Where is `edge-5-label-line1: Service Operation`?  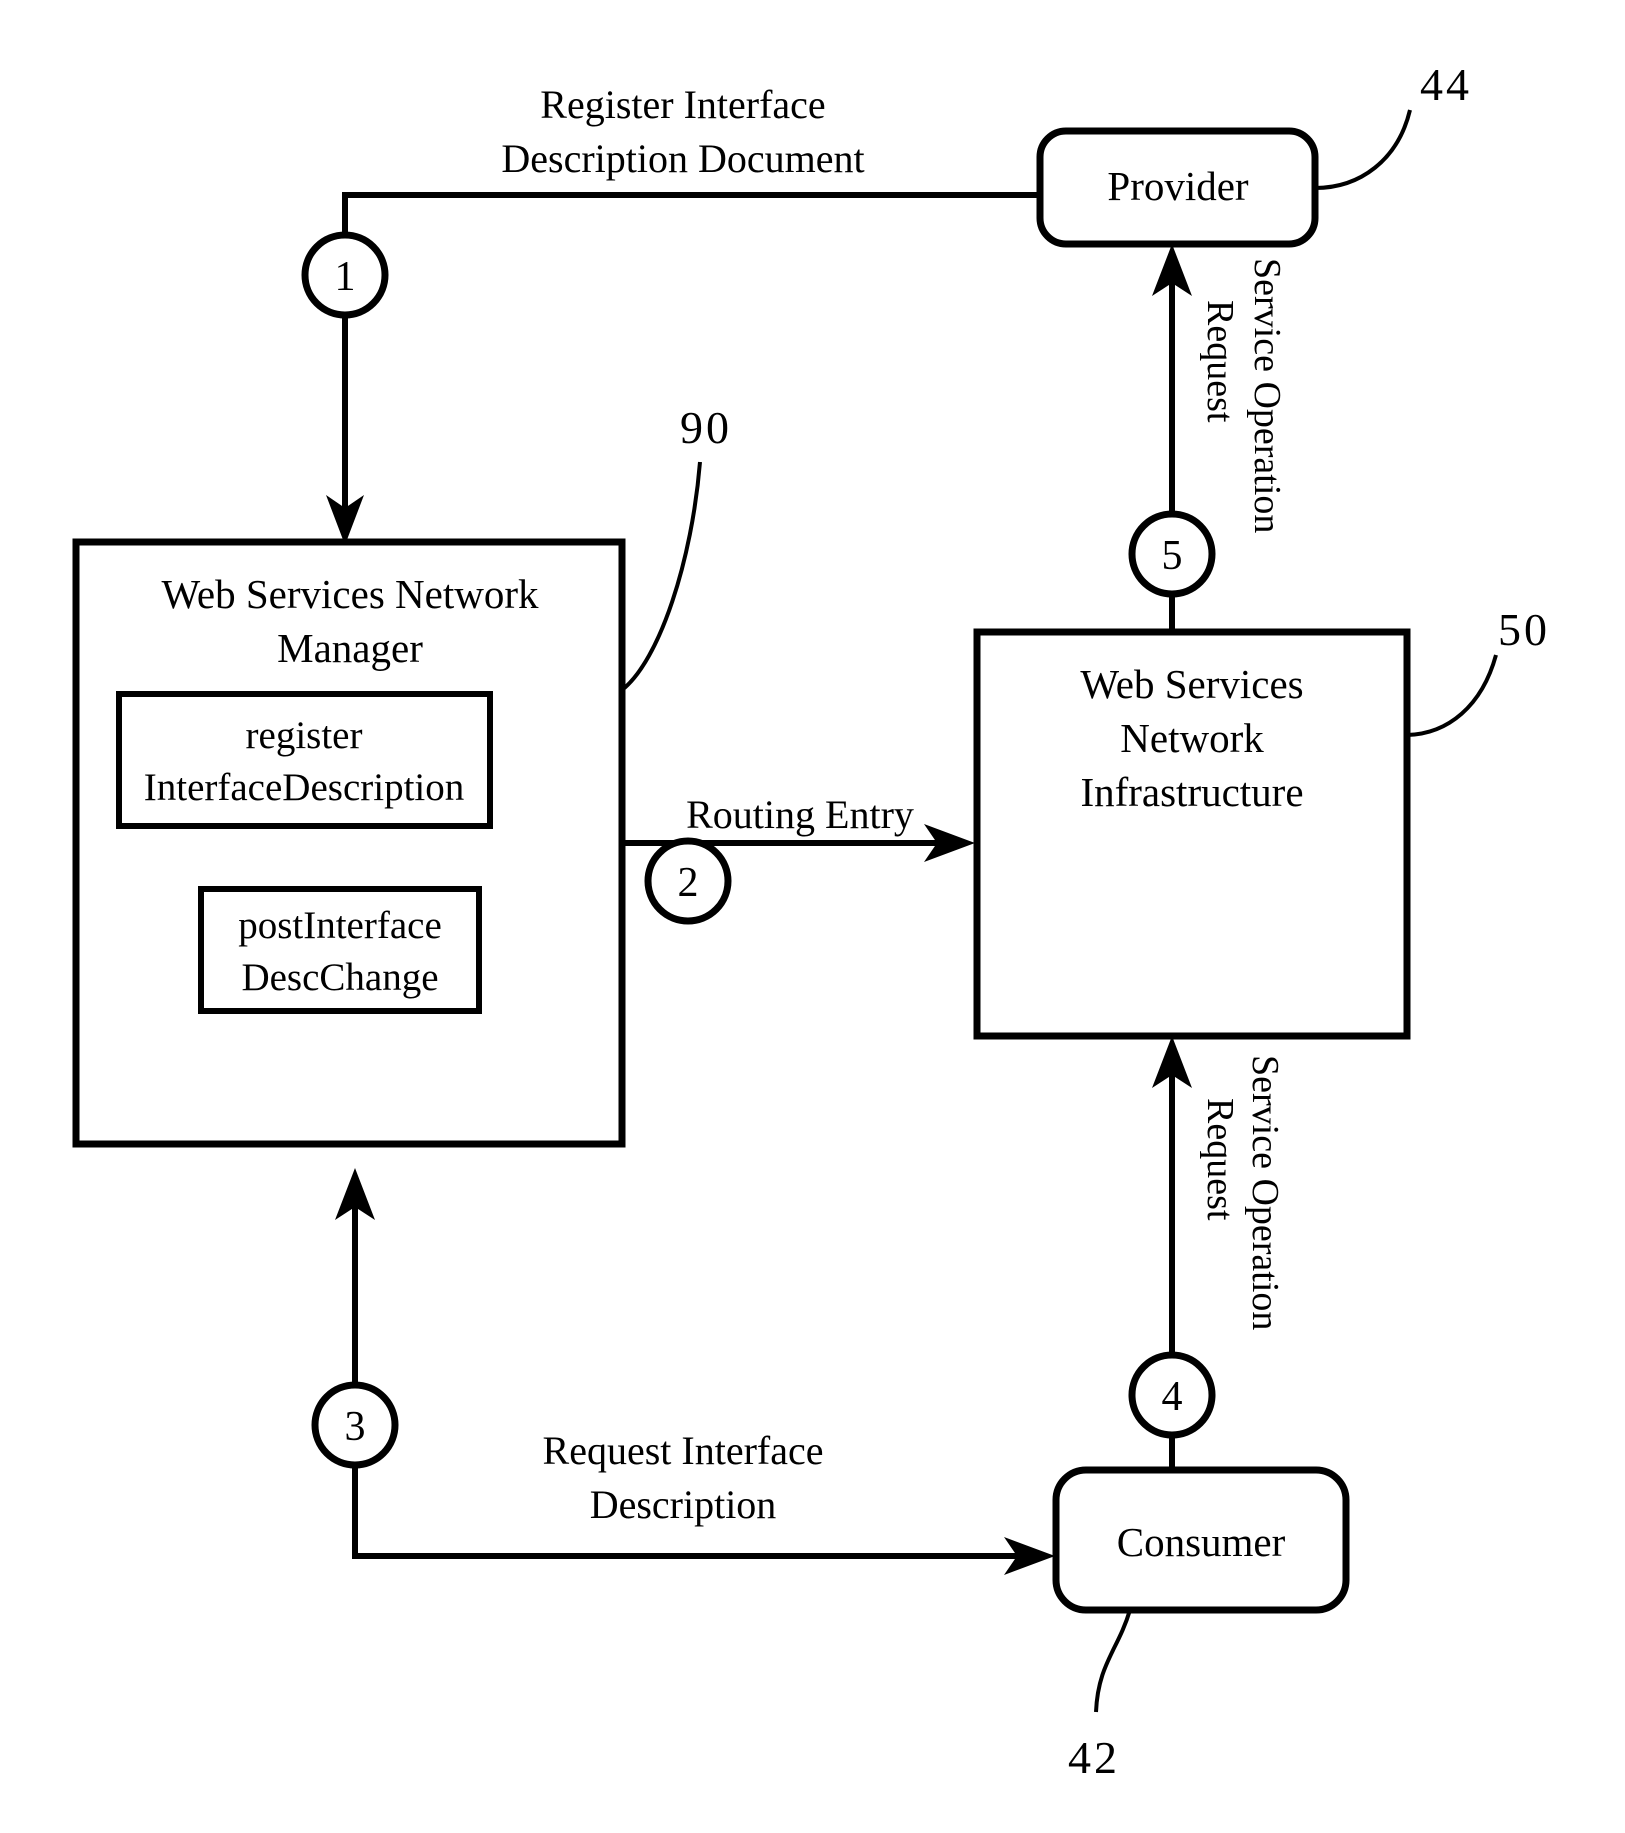 edge-5-label-line1: Service Operation is located at coordinates (1267, 395).